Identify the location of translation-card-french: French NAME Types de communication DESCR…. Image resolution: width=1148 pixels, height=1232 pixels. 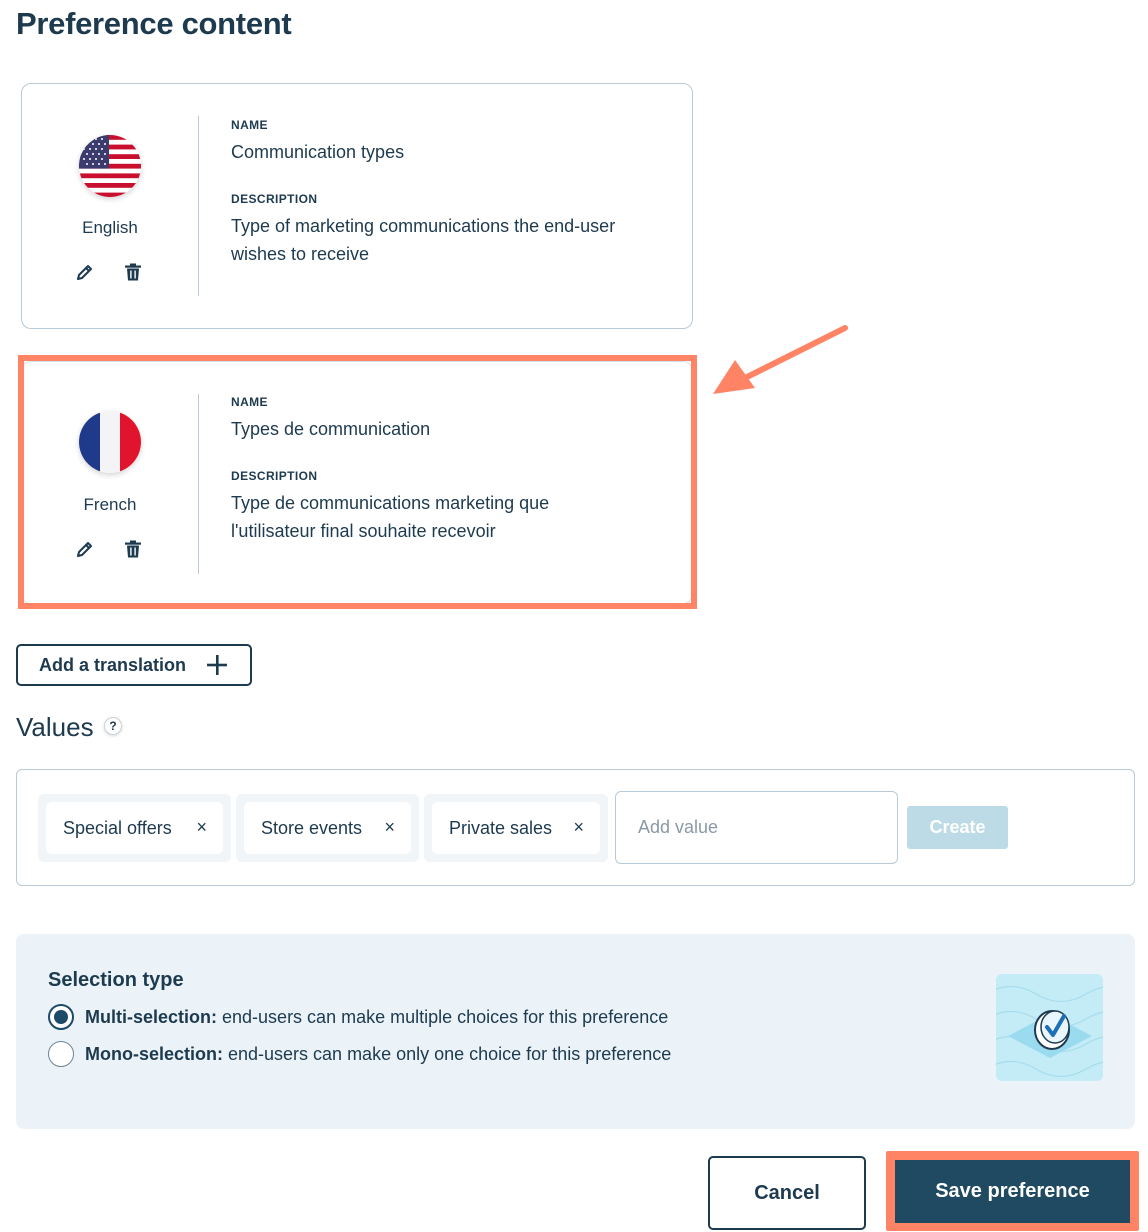
(357, 482).